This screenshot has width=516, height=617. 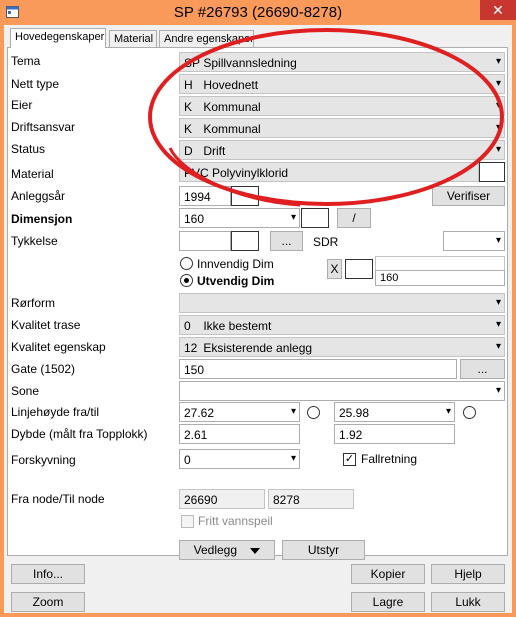 What do you see at coordinates (342, 106) in the screenshot?
I see `eier-select: K Kommunal ▾` at bounding box center [342, 106].